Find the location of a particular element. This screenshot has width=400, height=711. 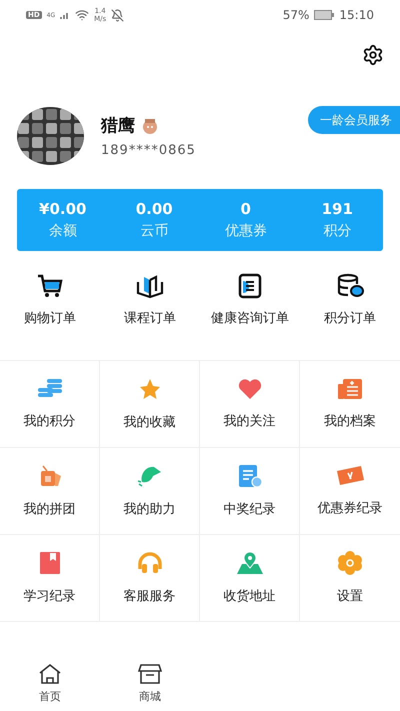

service-link: 我的关注 is located at coordinates (250, 421).